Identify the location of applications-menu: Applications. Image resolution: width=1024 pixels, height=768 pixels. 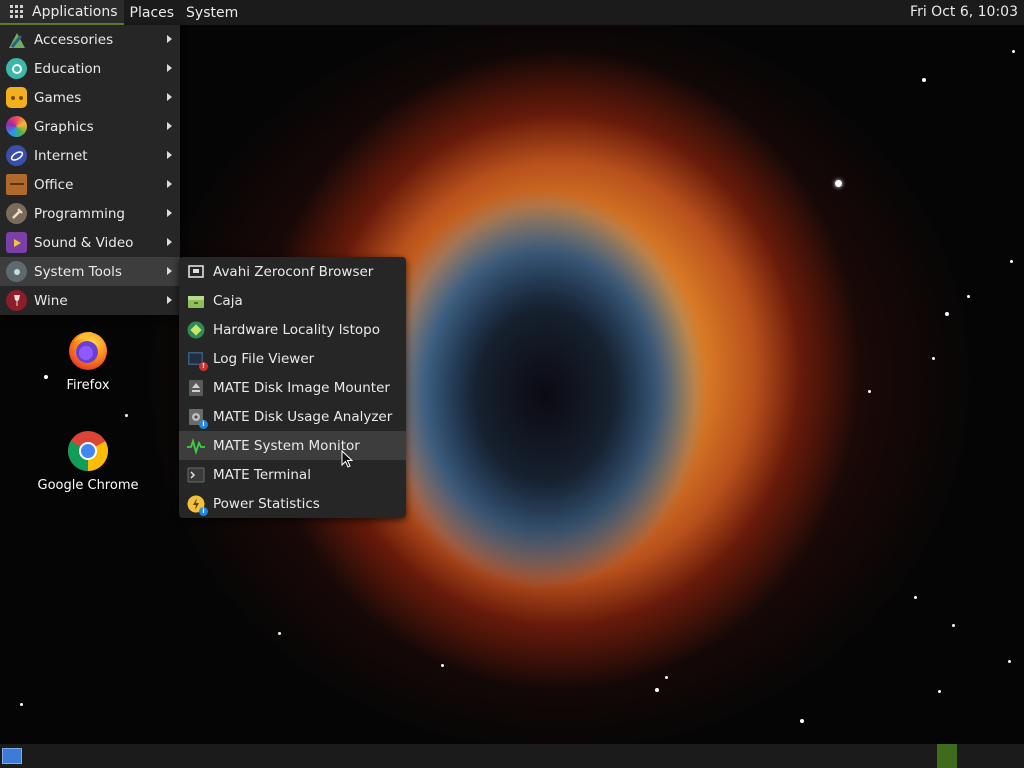
(62, 12).